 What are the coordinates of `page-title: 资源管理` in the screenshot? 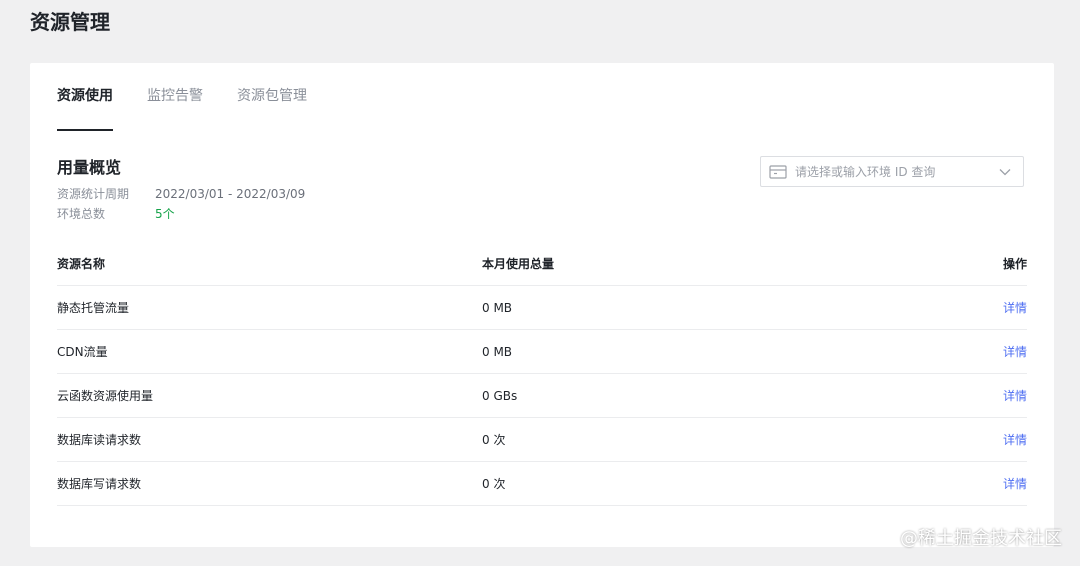 It's located at (70, 22).